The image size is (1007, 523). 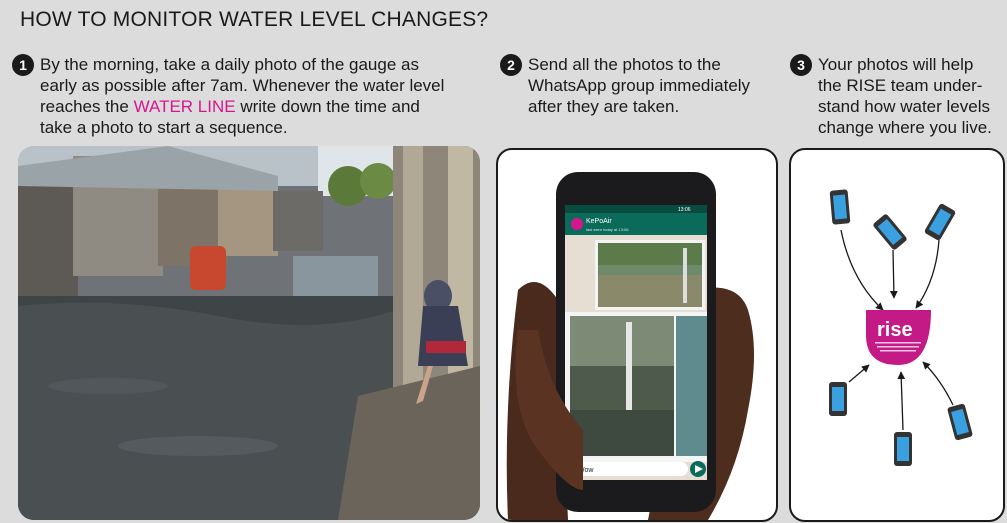 I want to click on page-title: HOW TO MONITOR WATER LEVEL CHANGES?, so click(x=254, y=19).